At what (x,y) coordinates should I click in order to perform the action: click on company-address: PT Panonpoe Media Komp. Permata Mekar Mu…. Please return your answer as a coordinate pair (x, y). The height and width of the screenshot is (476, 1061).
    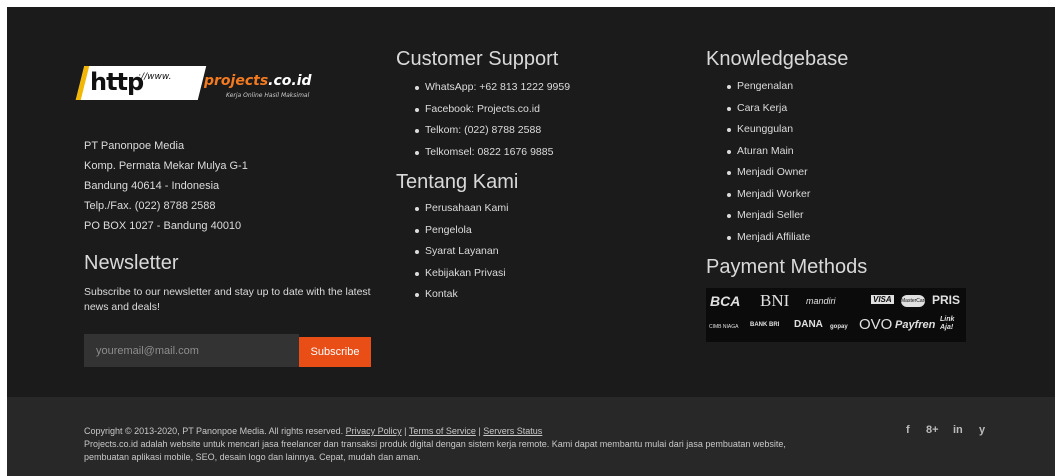
    Looking at the image, I should click on (166, 186).